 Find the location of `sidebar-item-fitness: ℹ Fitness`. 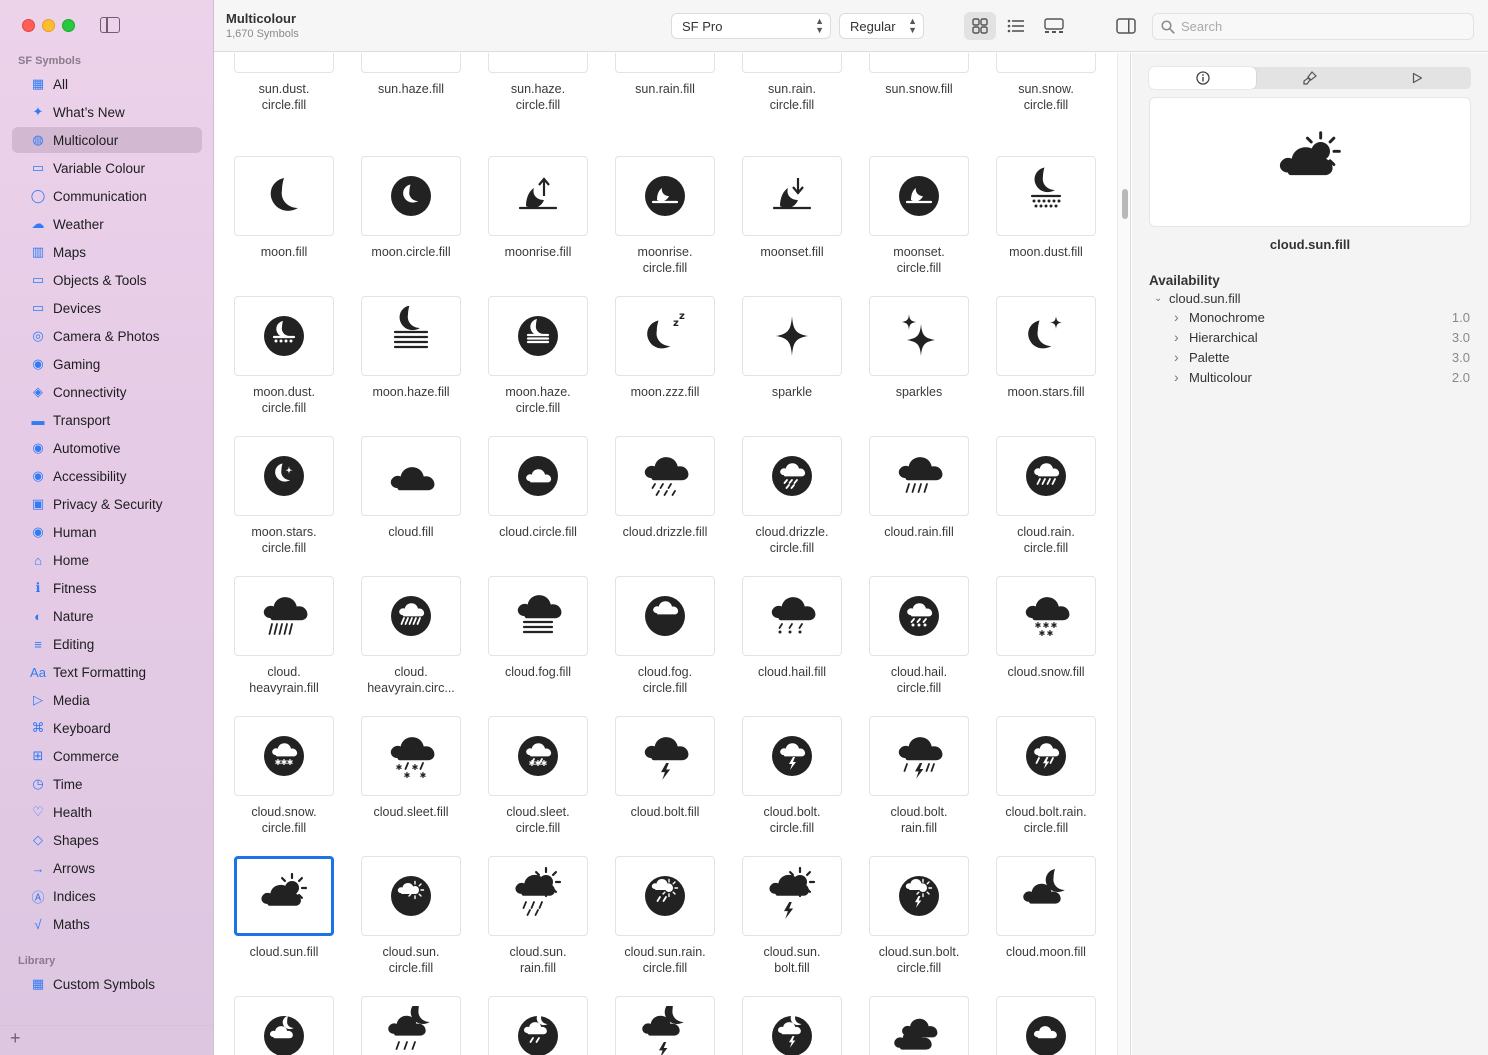

sidebar-item-fitness: ℹ Fitness is located at coordinates (107, 588).